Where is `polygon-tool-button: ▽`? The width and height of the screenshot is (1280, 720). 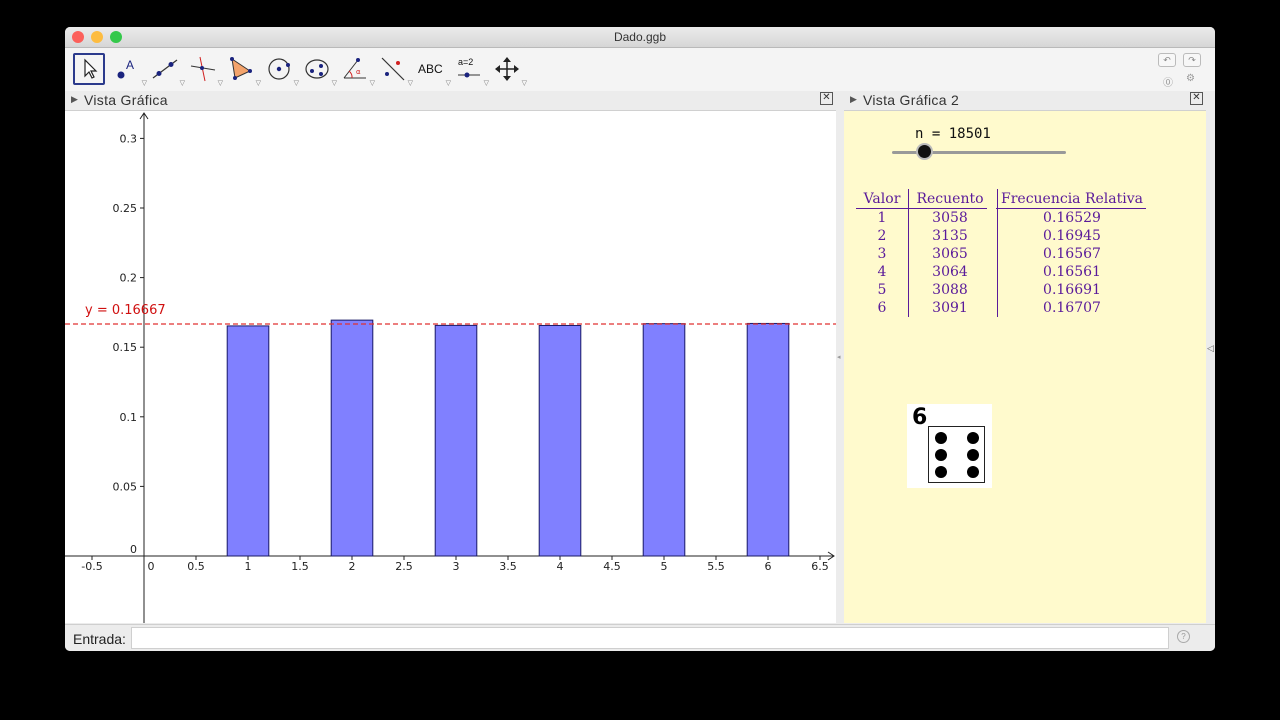
polygon-tool-button: ▽ is located at coordinates (243, 70).